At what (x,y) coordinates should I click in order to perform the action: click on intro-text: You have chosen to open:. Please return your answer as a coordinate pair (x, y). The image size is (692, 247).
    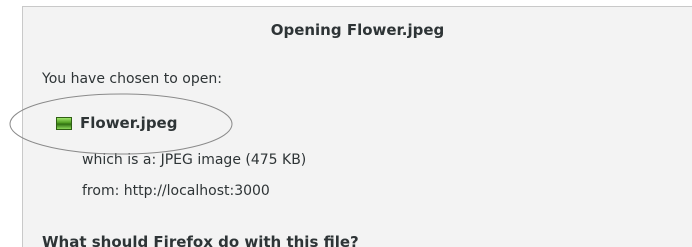
    Looking at the image, I should click on (132, 79).